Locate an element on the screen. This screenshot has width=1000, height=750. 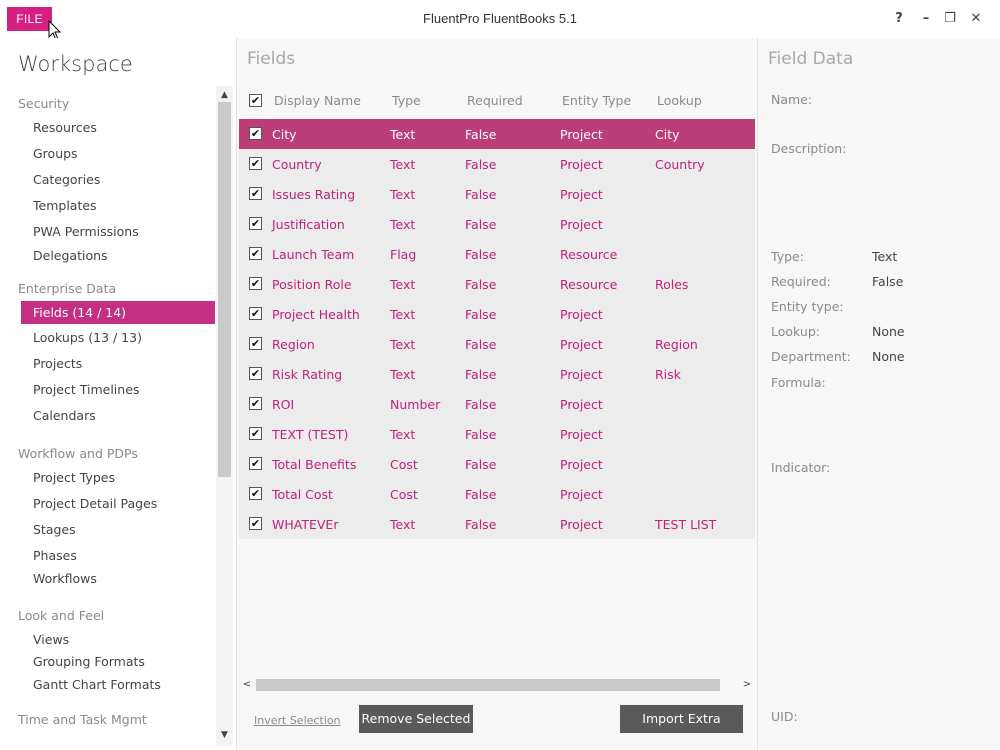
scroll-left-icon: < is located at coordinates (247, 685).